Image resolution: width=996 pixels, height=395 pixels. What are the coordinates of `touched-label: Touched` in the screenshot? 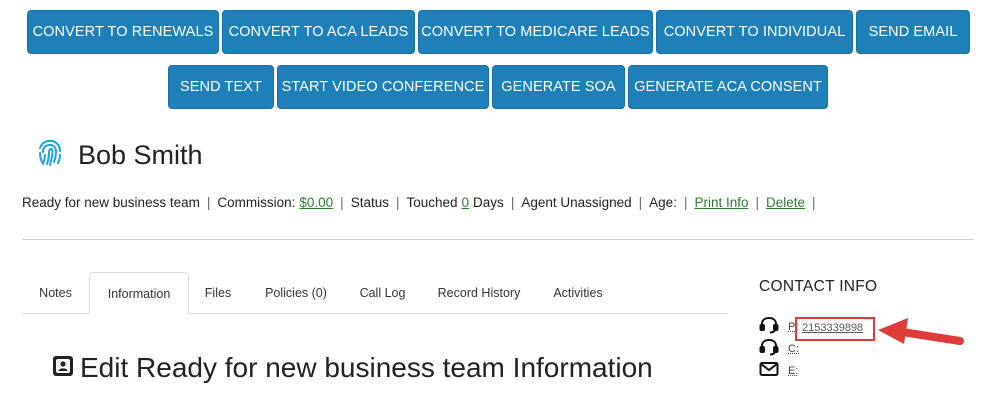 It's located at (432, 202).